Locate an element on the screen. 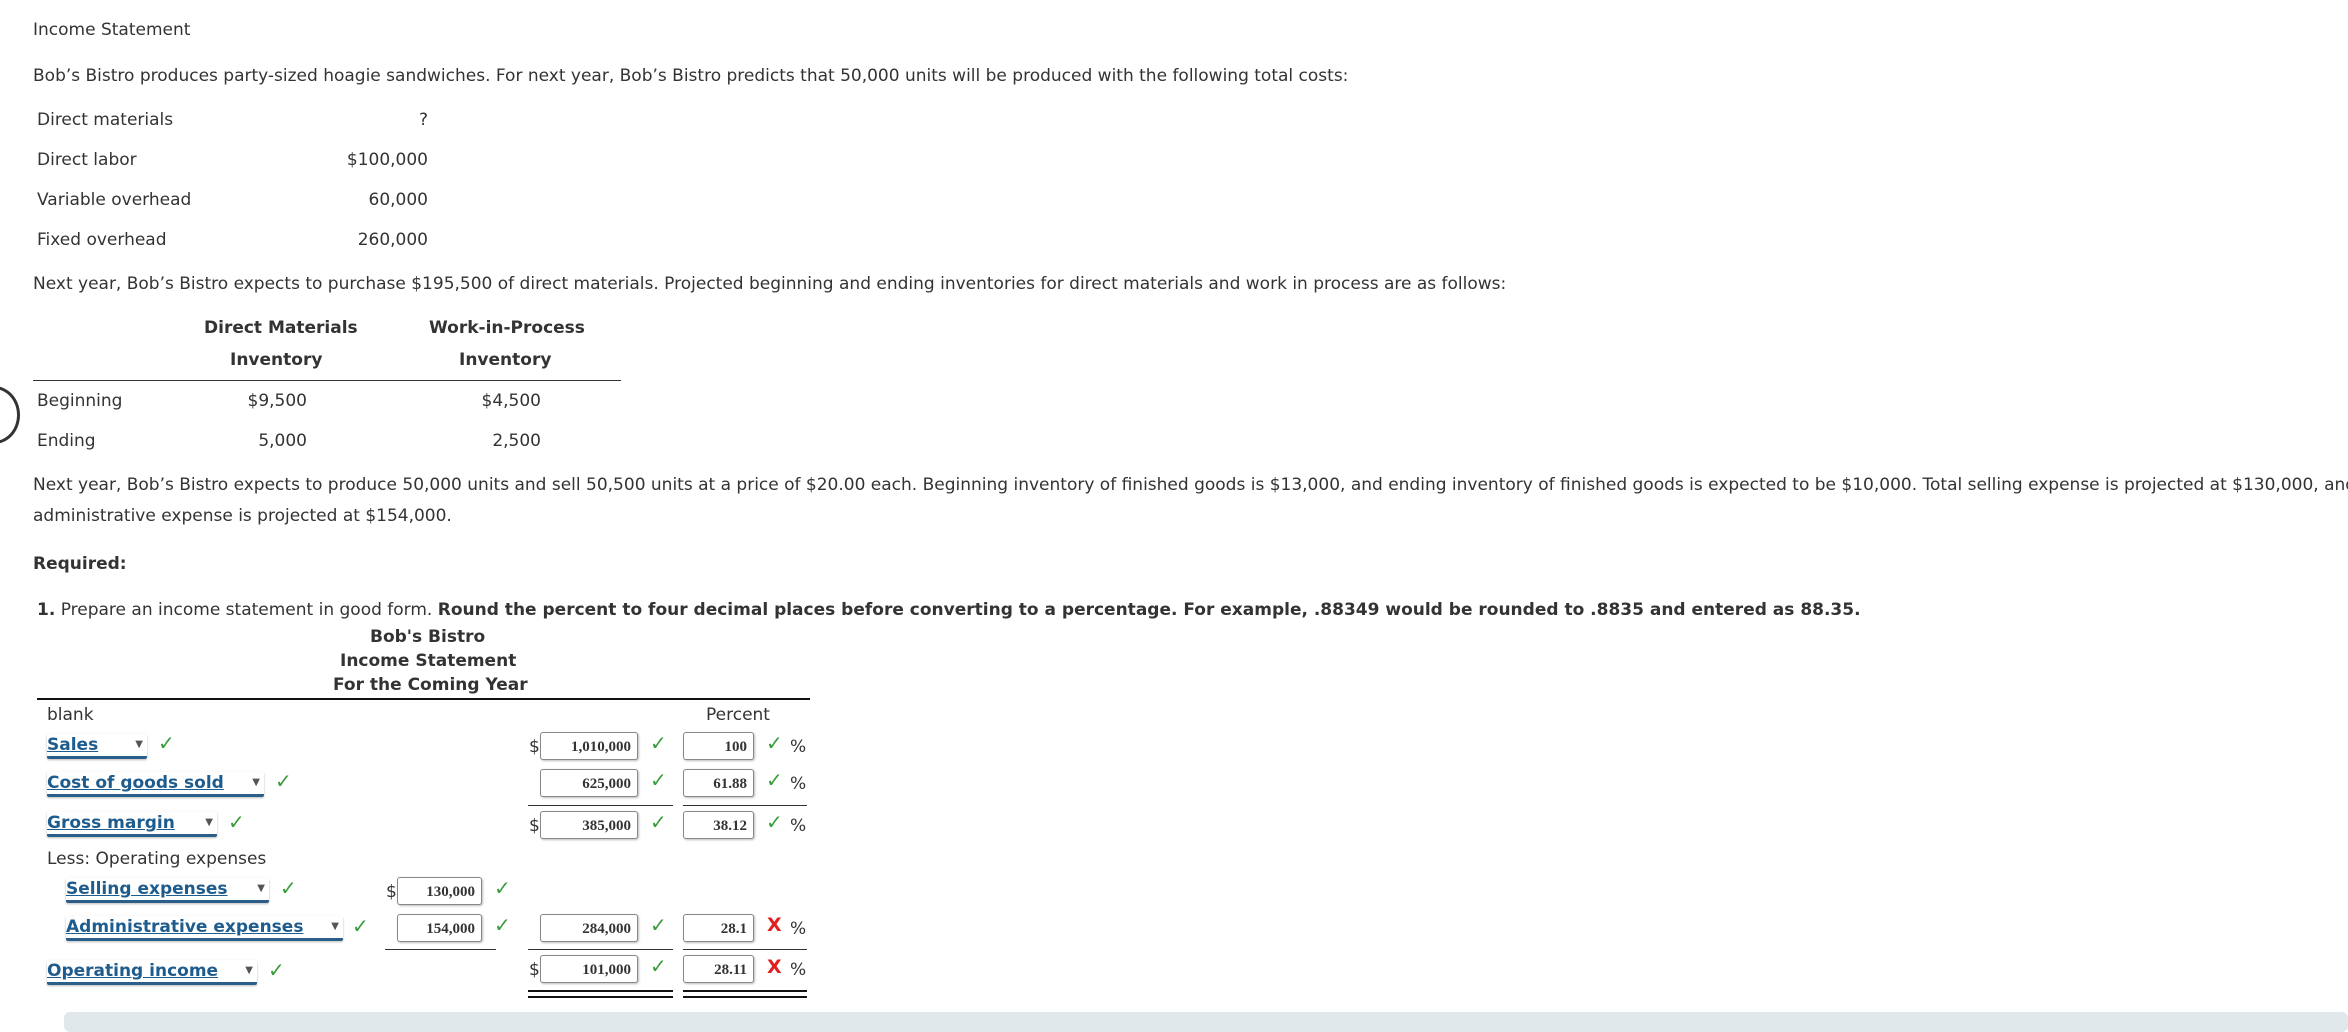  selling-amount-input: 130,000 is located at coordinates (439, 891).